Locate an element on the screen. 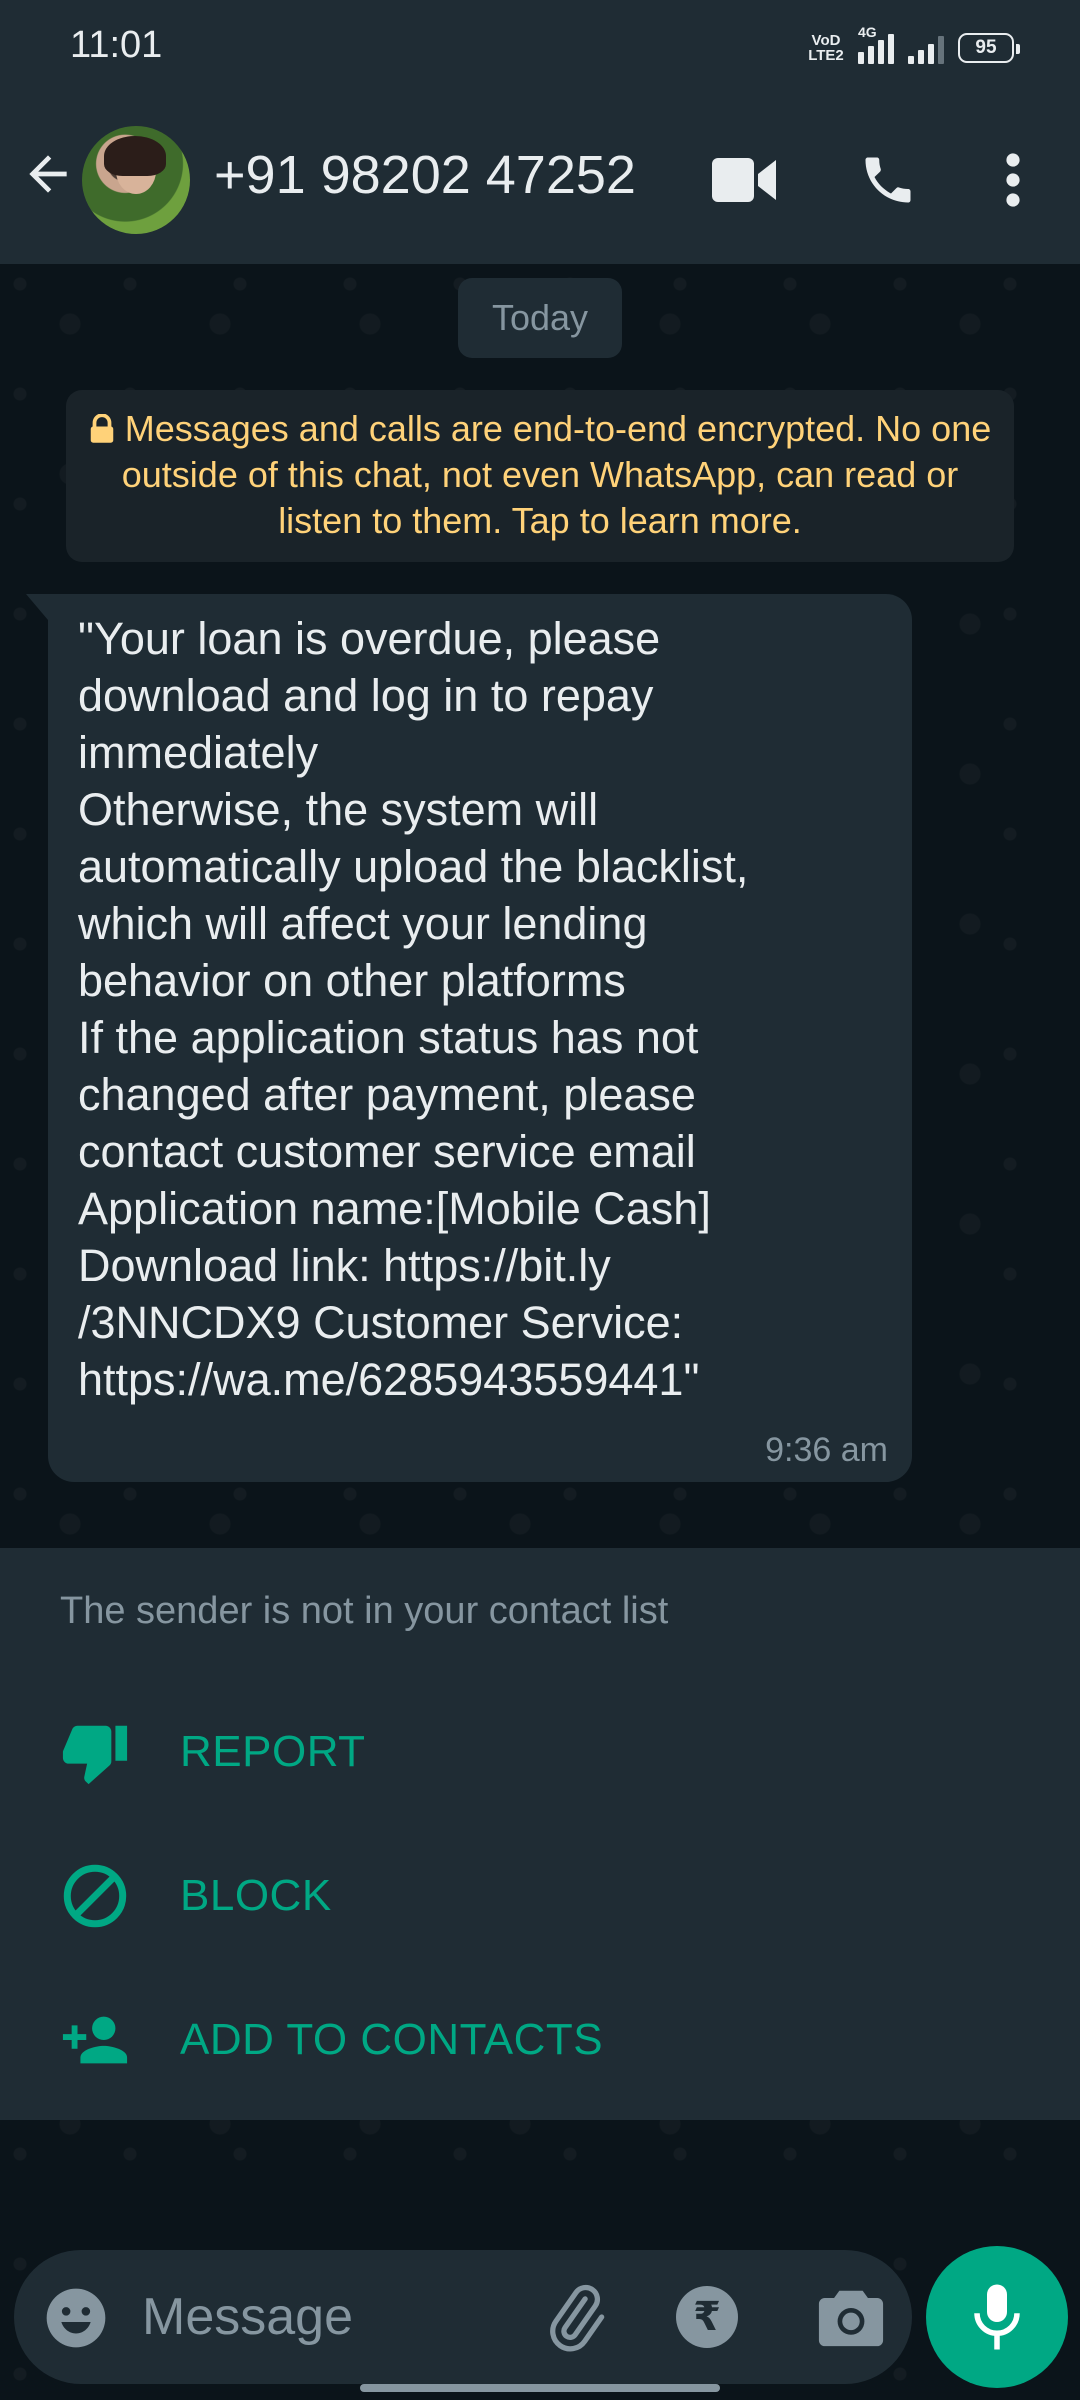 This screenshot has height=2400, width=1080. date-chip: Today is located at coordinates (540, 318).